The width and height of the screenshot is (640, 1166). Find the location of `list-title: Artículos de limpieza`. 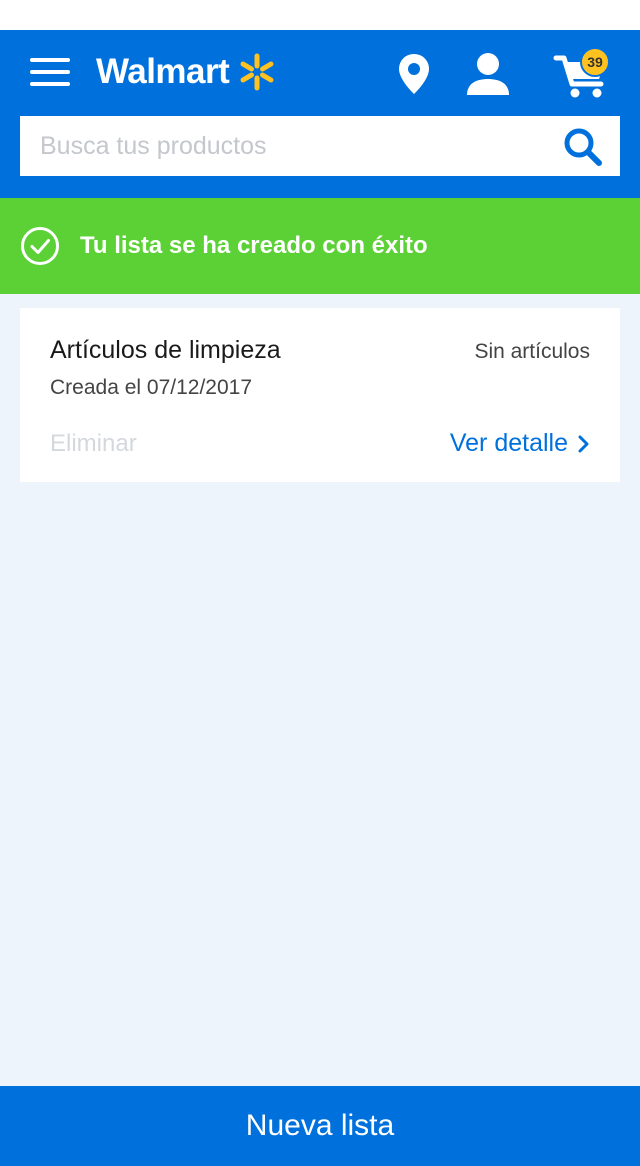

list-title: Artículos de limpieza is located at coordinates (165, 350).